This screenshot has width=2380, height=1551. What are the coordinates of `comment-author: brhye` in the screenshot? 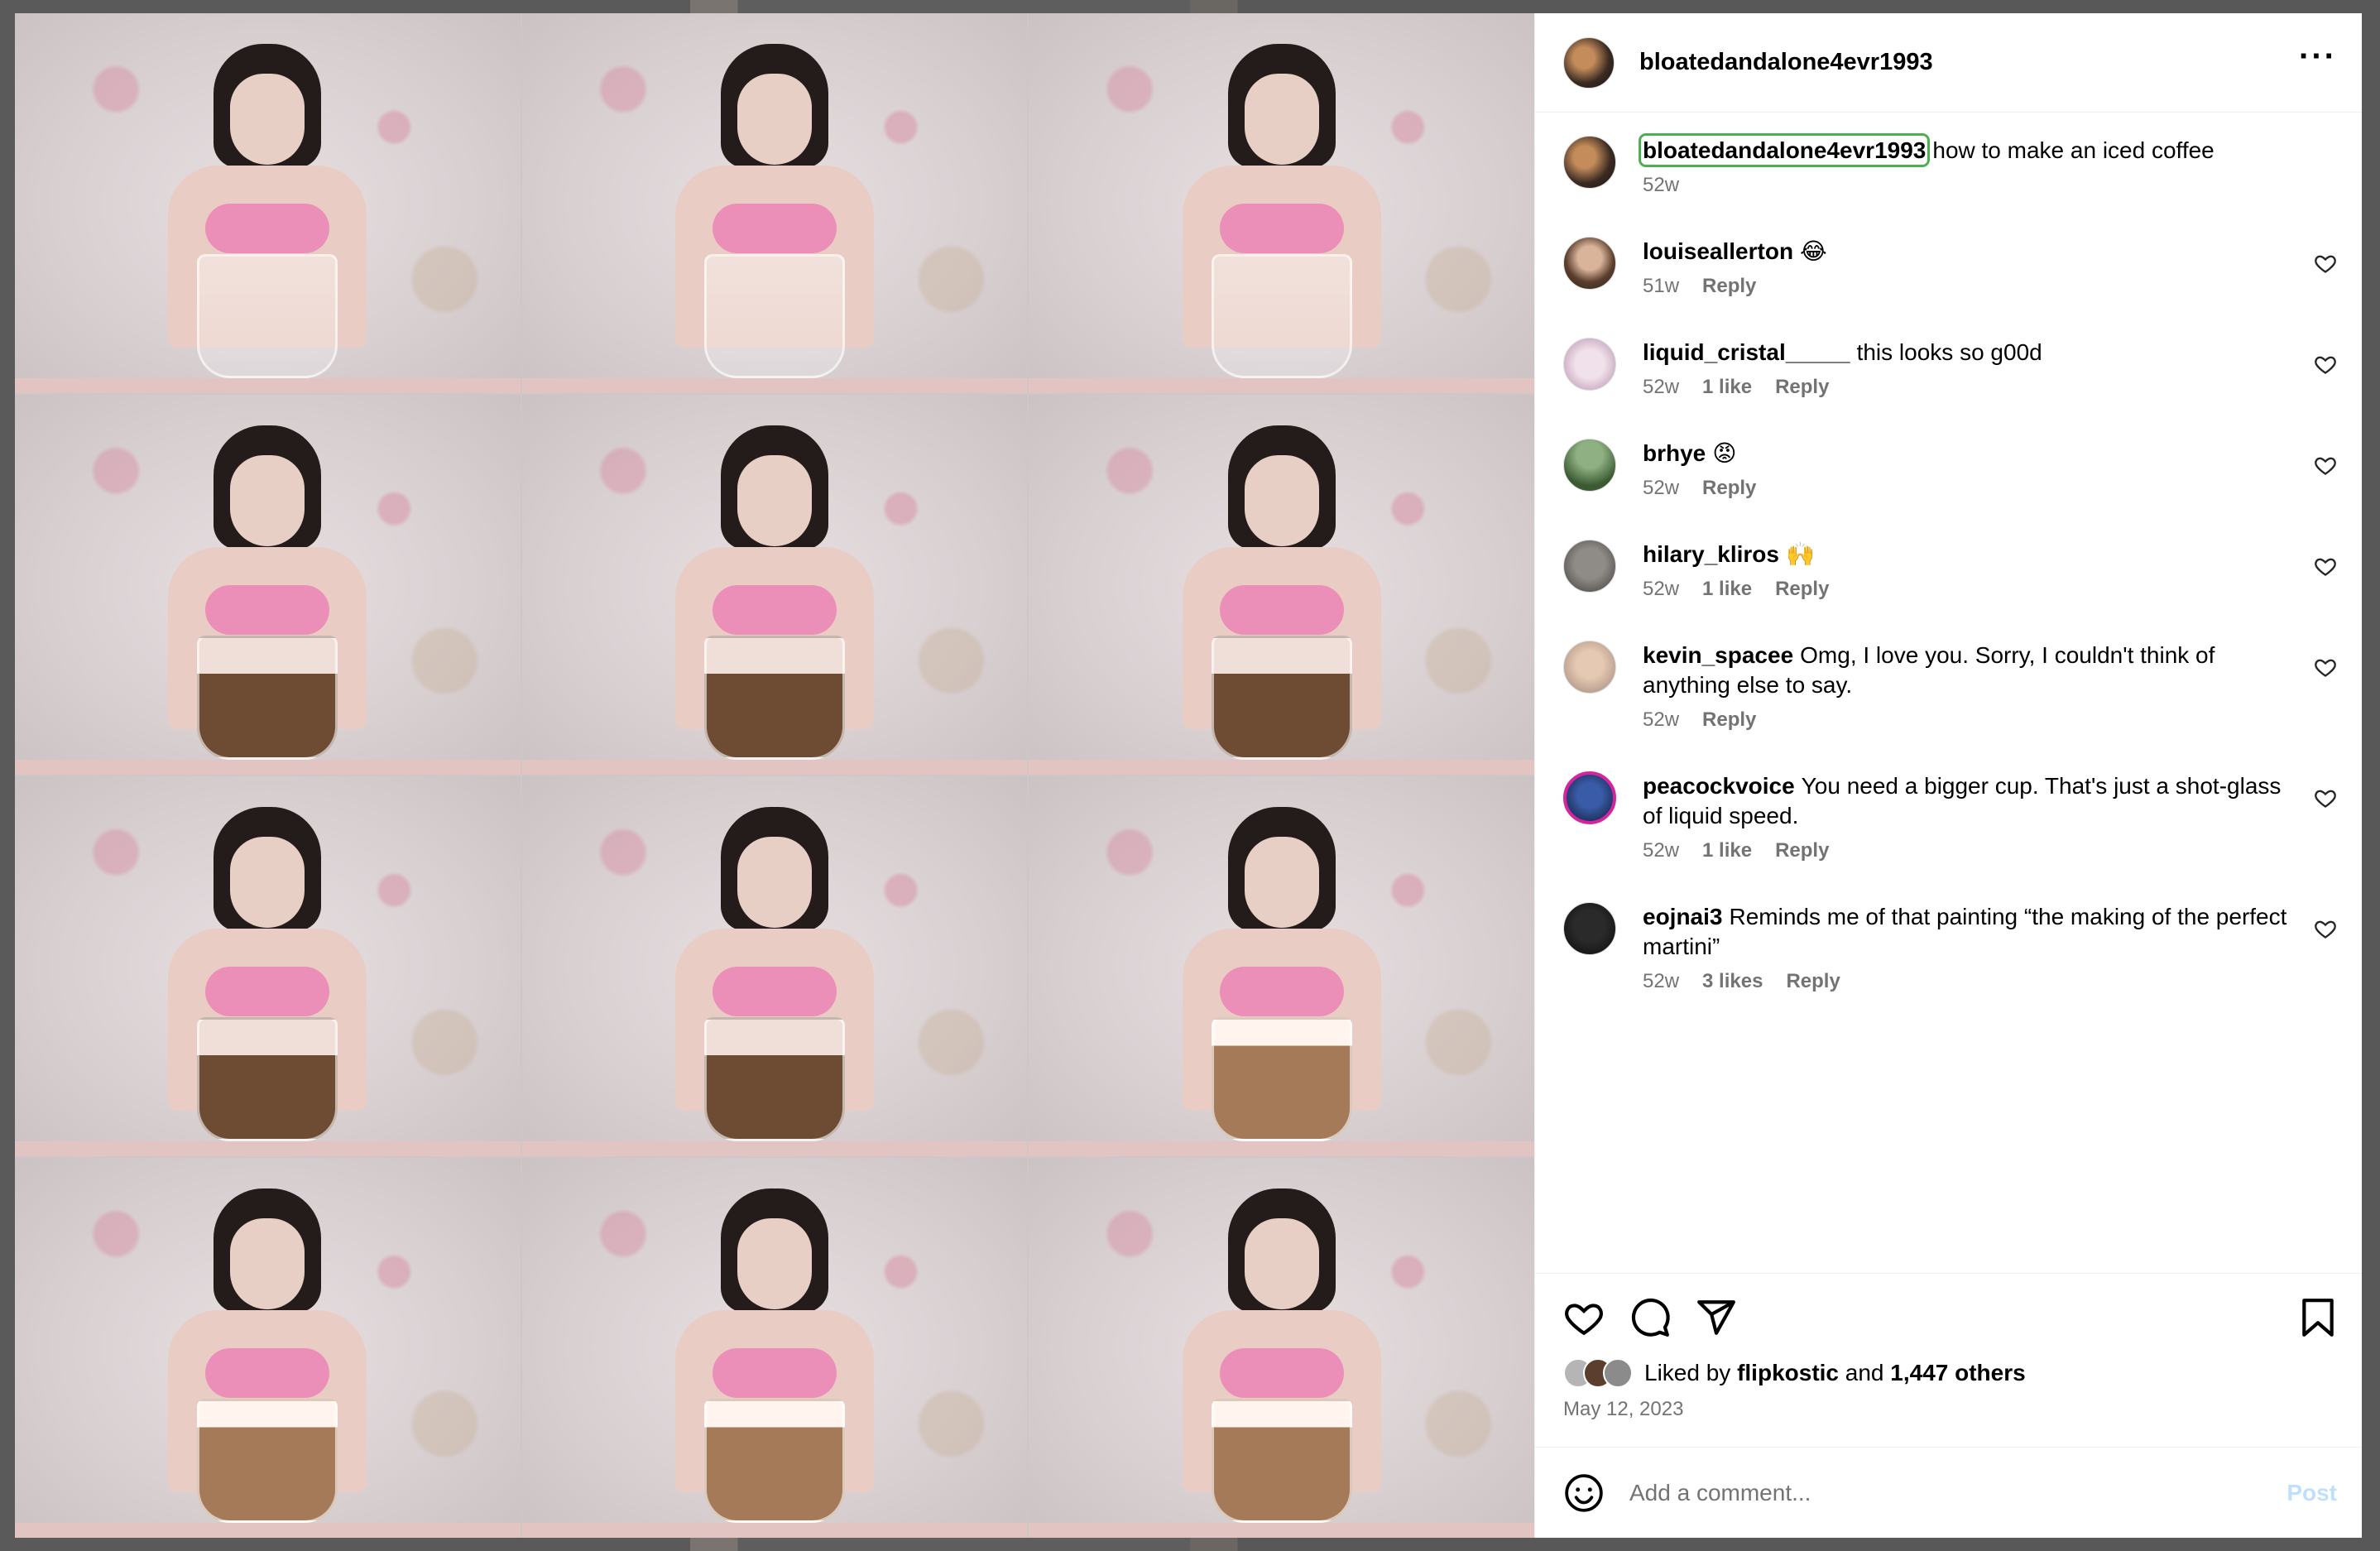 It's located at (1674, 453).